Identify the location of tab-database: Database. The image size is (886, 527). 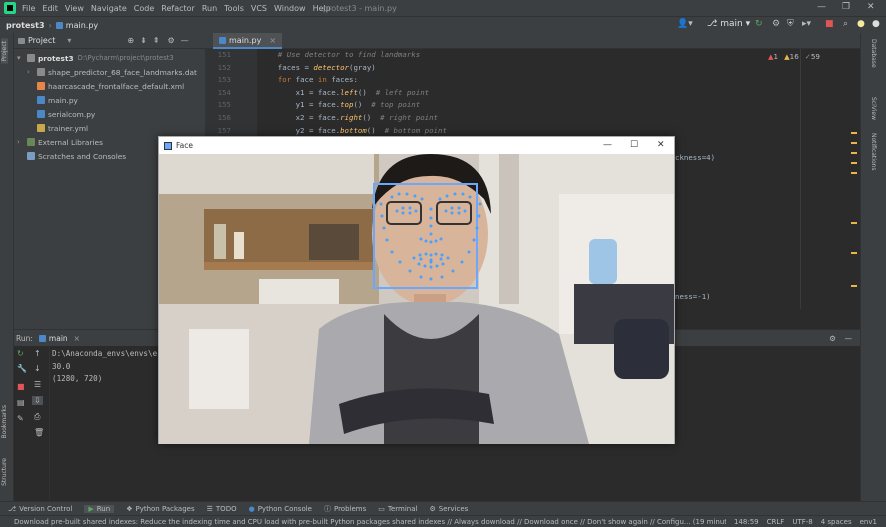
(873, 53).